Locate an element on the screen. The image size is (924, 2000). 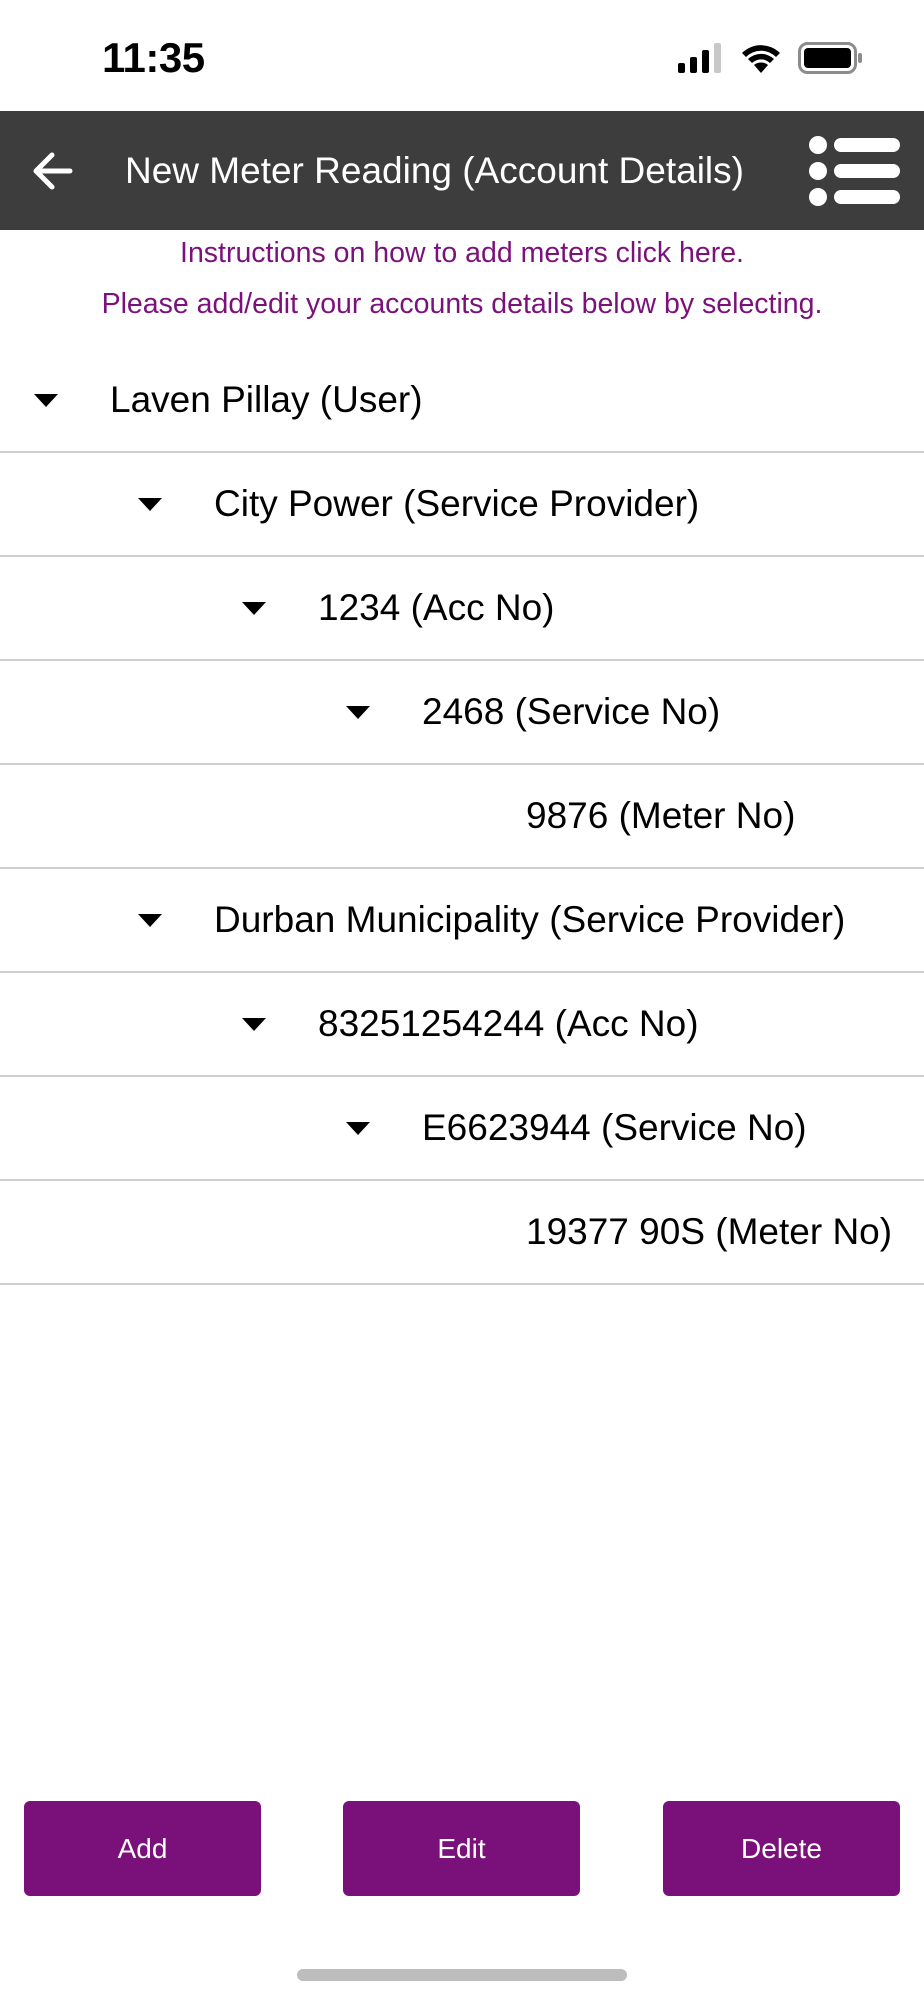
tree-node-label: E6623944 (Service No) is located at coordinates (614, 1127).